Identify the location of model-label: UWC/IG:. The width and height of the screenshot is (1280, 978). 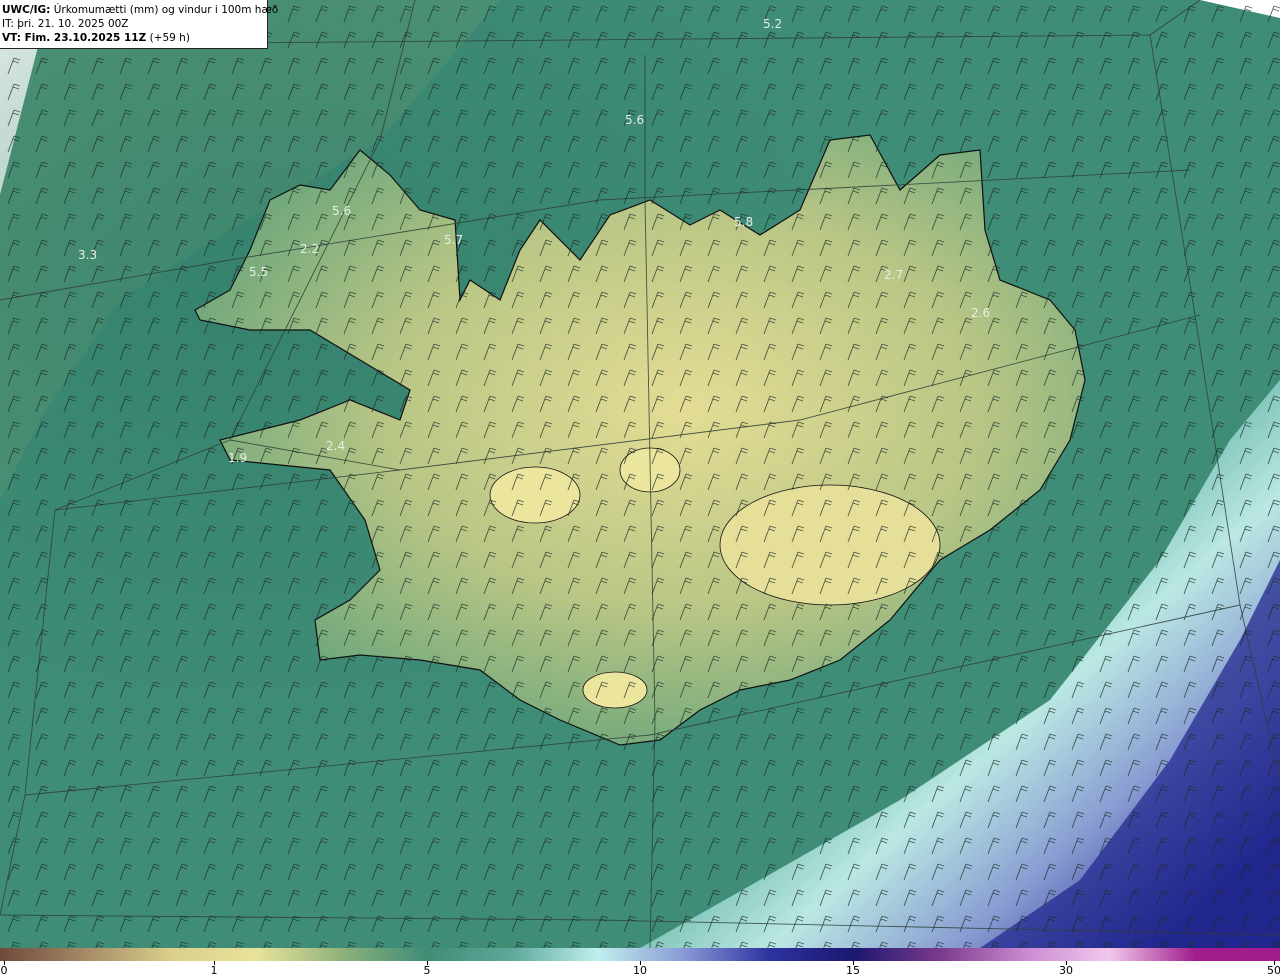
(26, 10).